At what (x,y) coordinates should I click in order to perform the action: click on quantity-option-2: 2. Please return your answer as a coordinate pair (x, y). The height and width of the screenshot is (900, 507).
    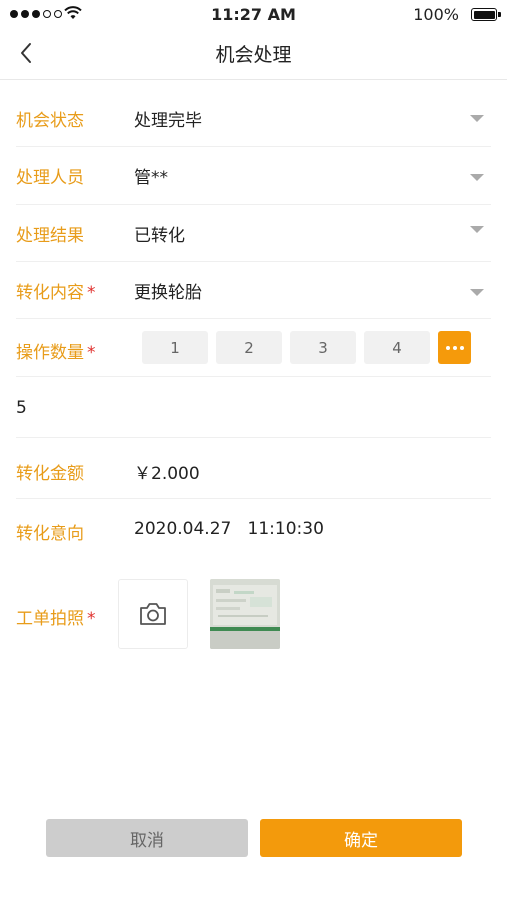
    Looking at the image, I should click on (249, 347).